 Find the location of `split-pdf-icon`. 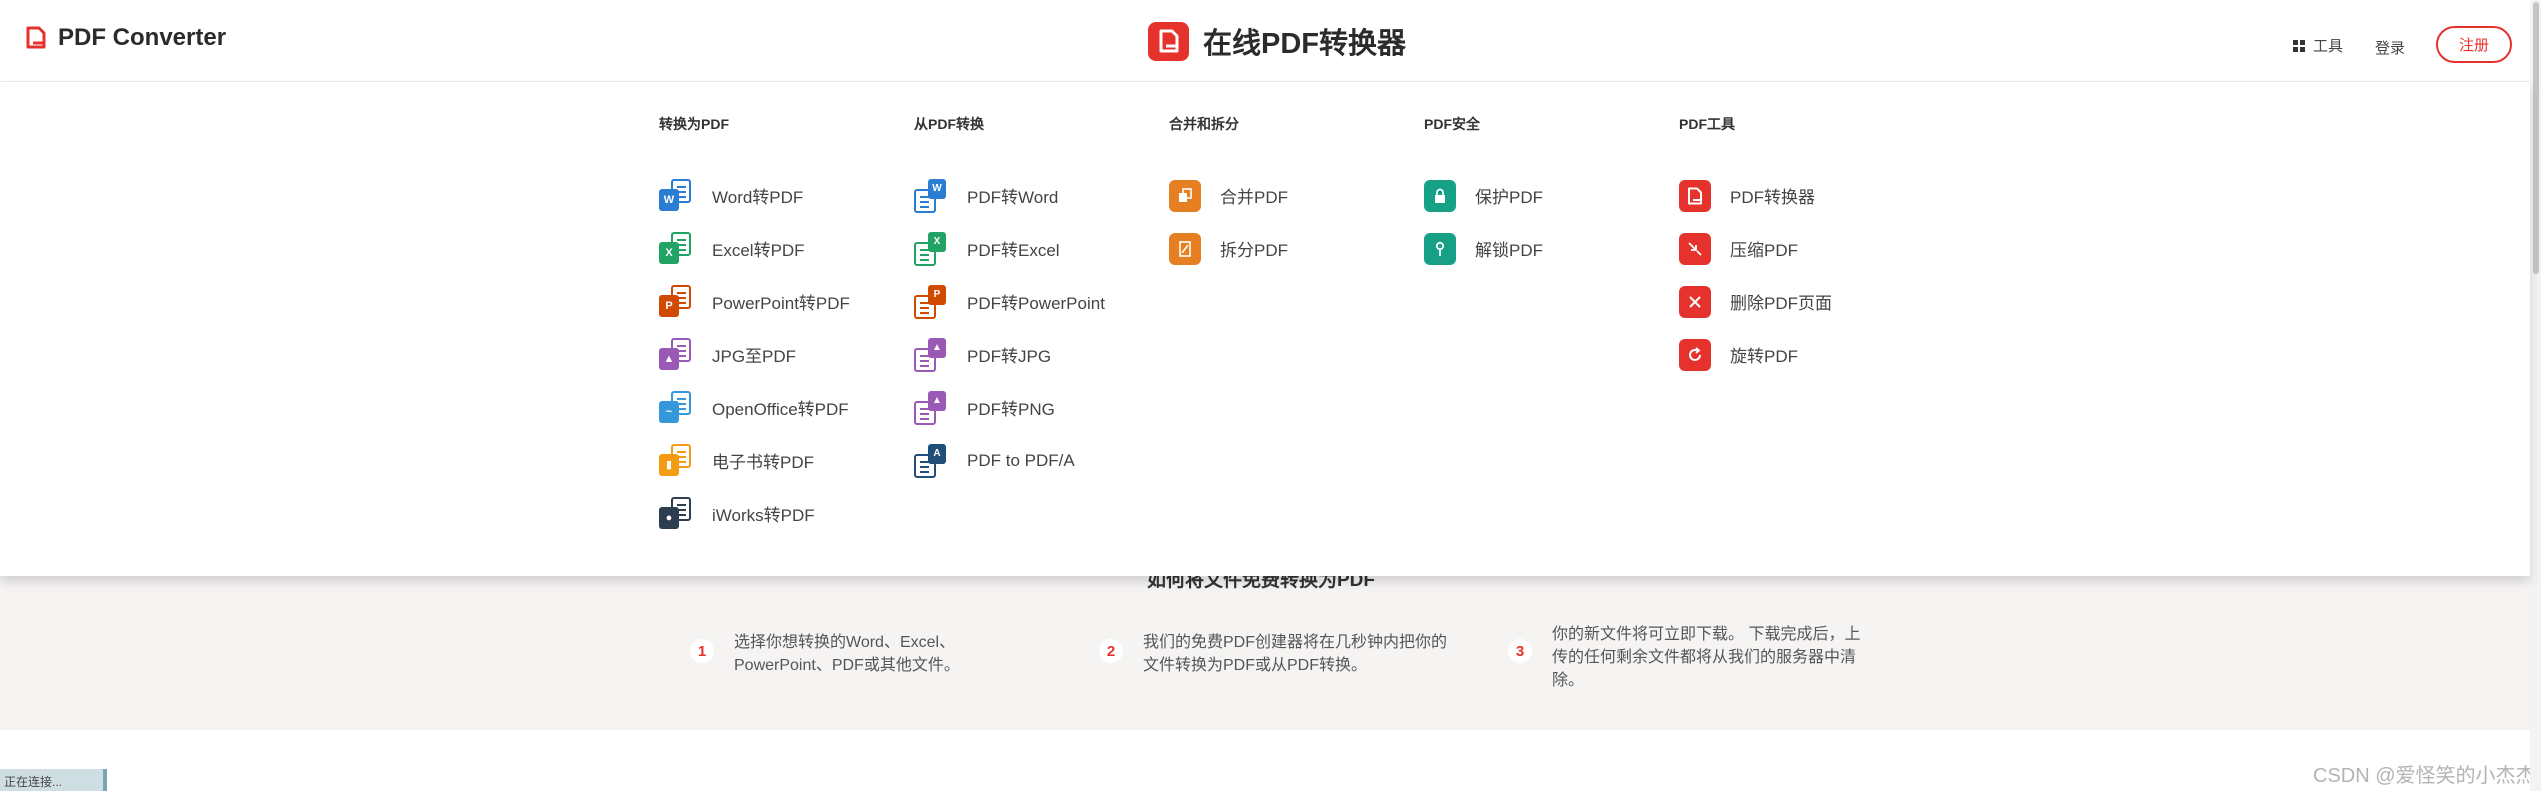

split-pdf-icon is located at coordinates (1185, 248).